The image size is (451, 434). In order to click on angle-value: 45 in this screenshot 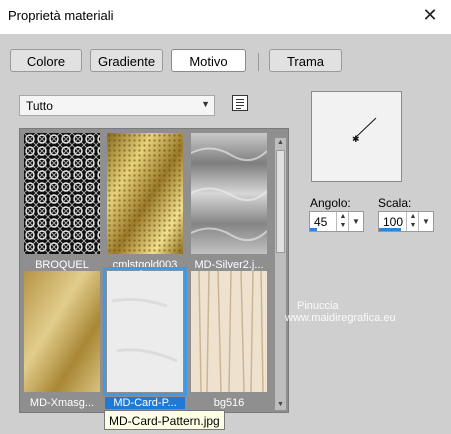, I will do `click(321, 222)`.